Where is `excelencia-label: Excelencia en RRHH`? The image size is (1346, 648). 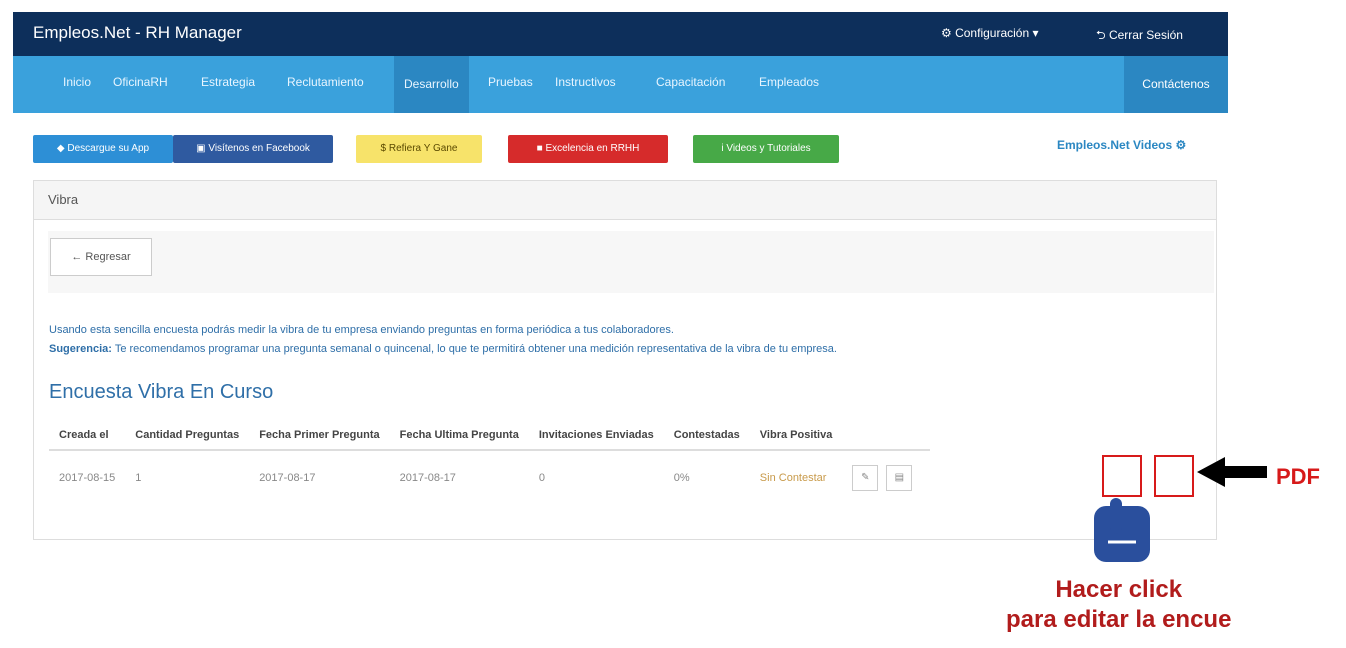 excelencia-label: Excelencia en RRHH is located at coordinates (592, 148).